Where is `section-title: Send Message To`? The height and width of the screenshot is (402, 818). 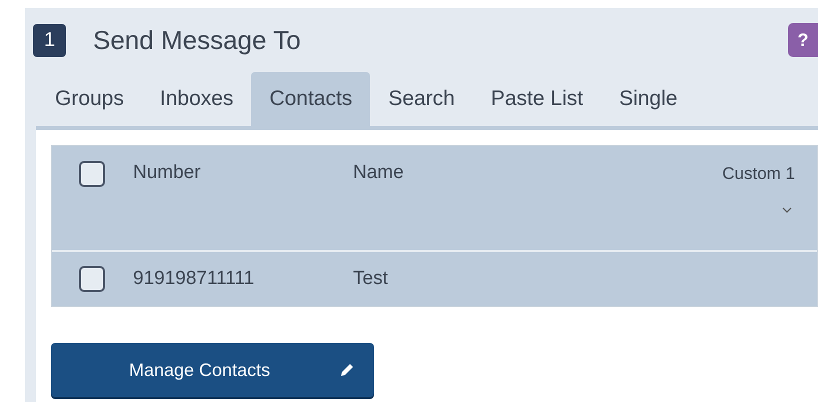 section-title: Send Message To is located at coordinates (197, 40).